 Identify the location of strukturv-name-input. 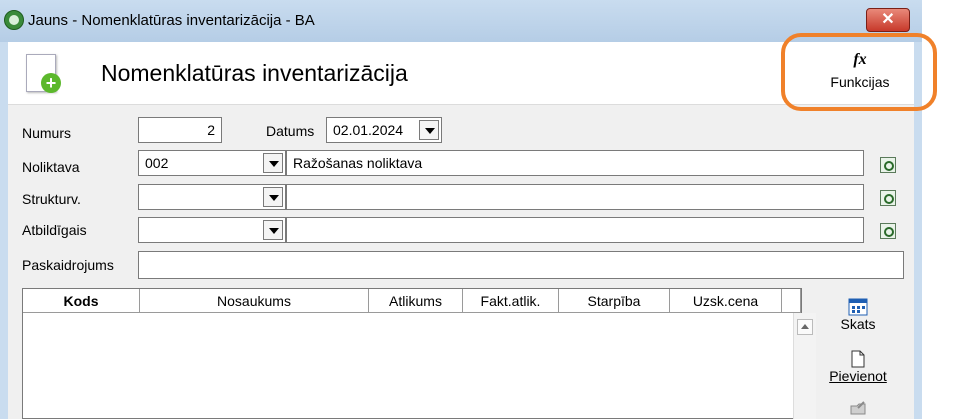
(575, 197).